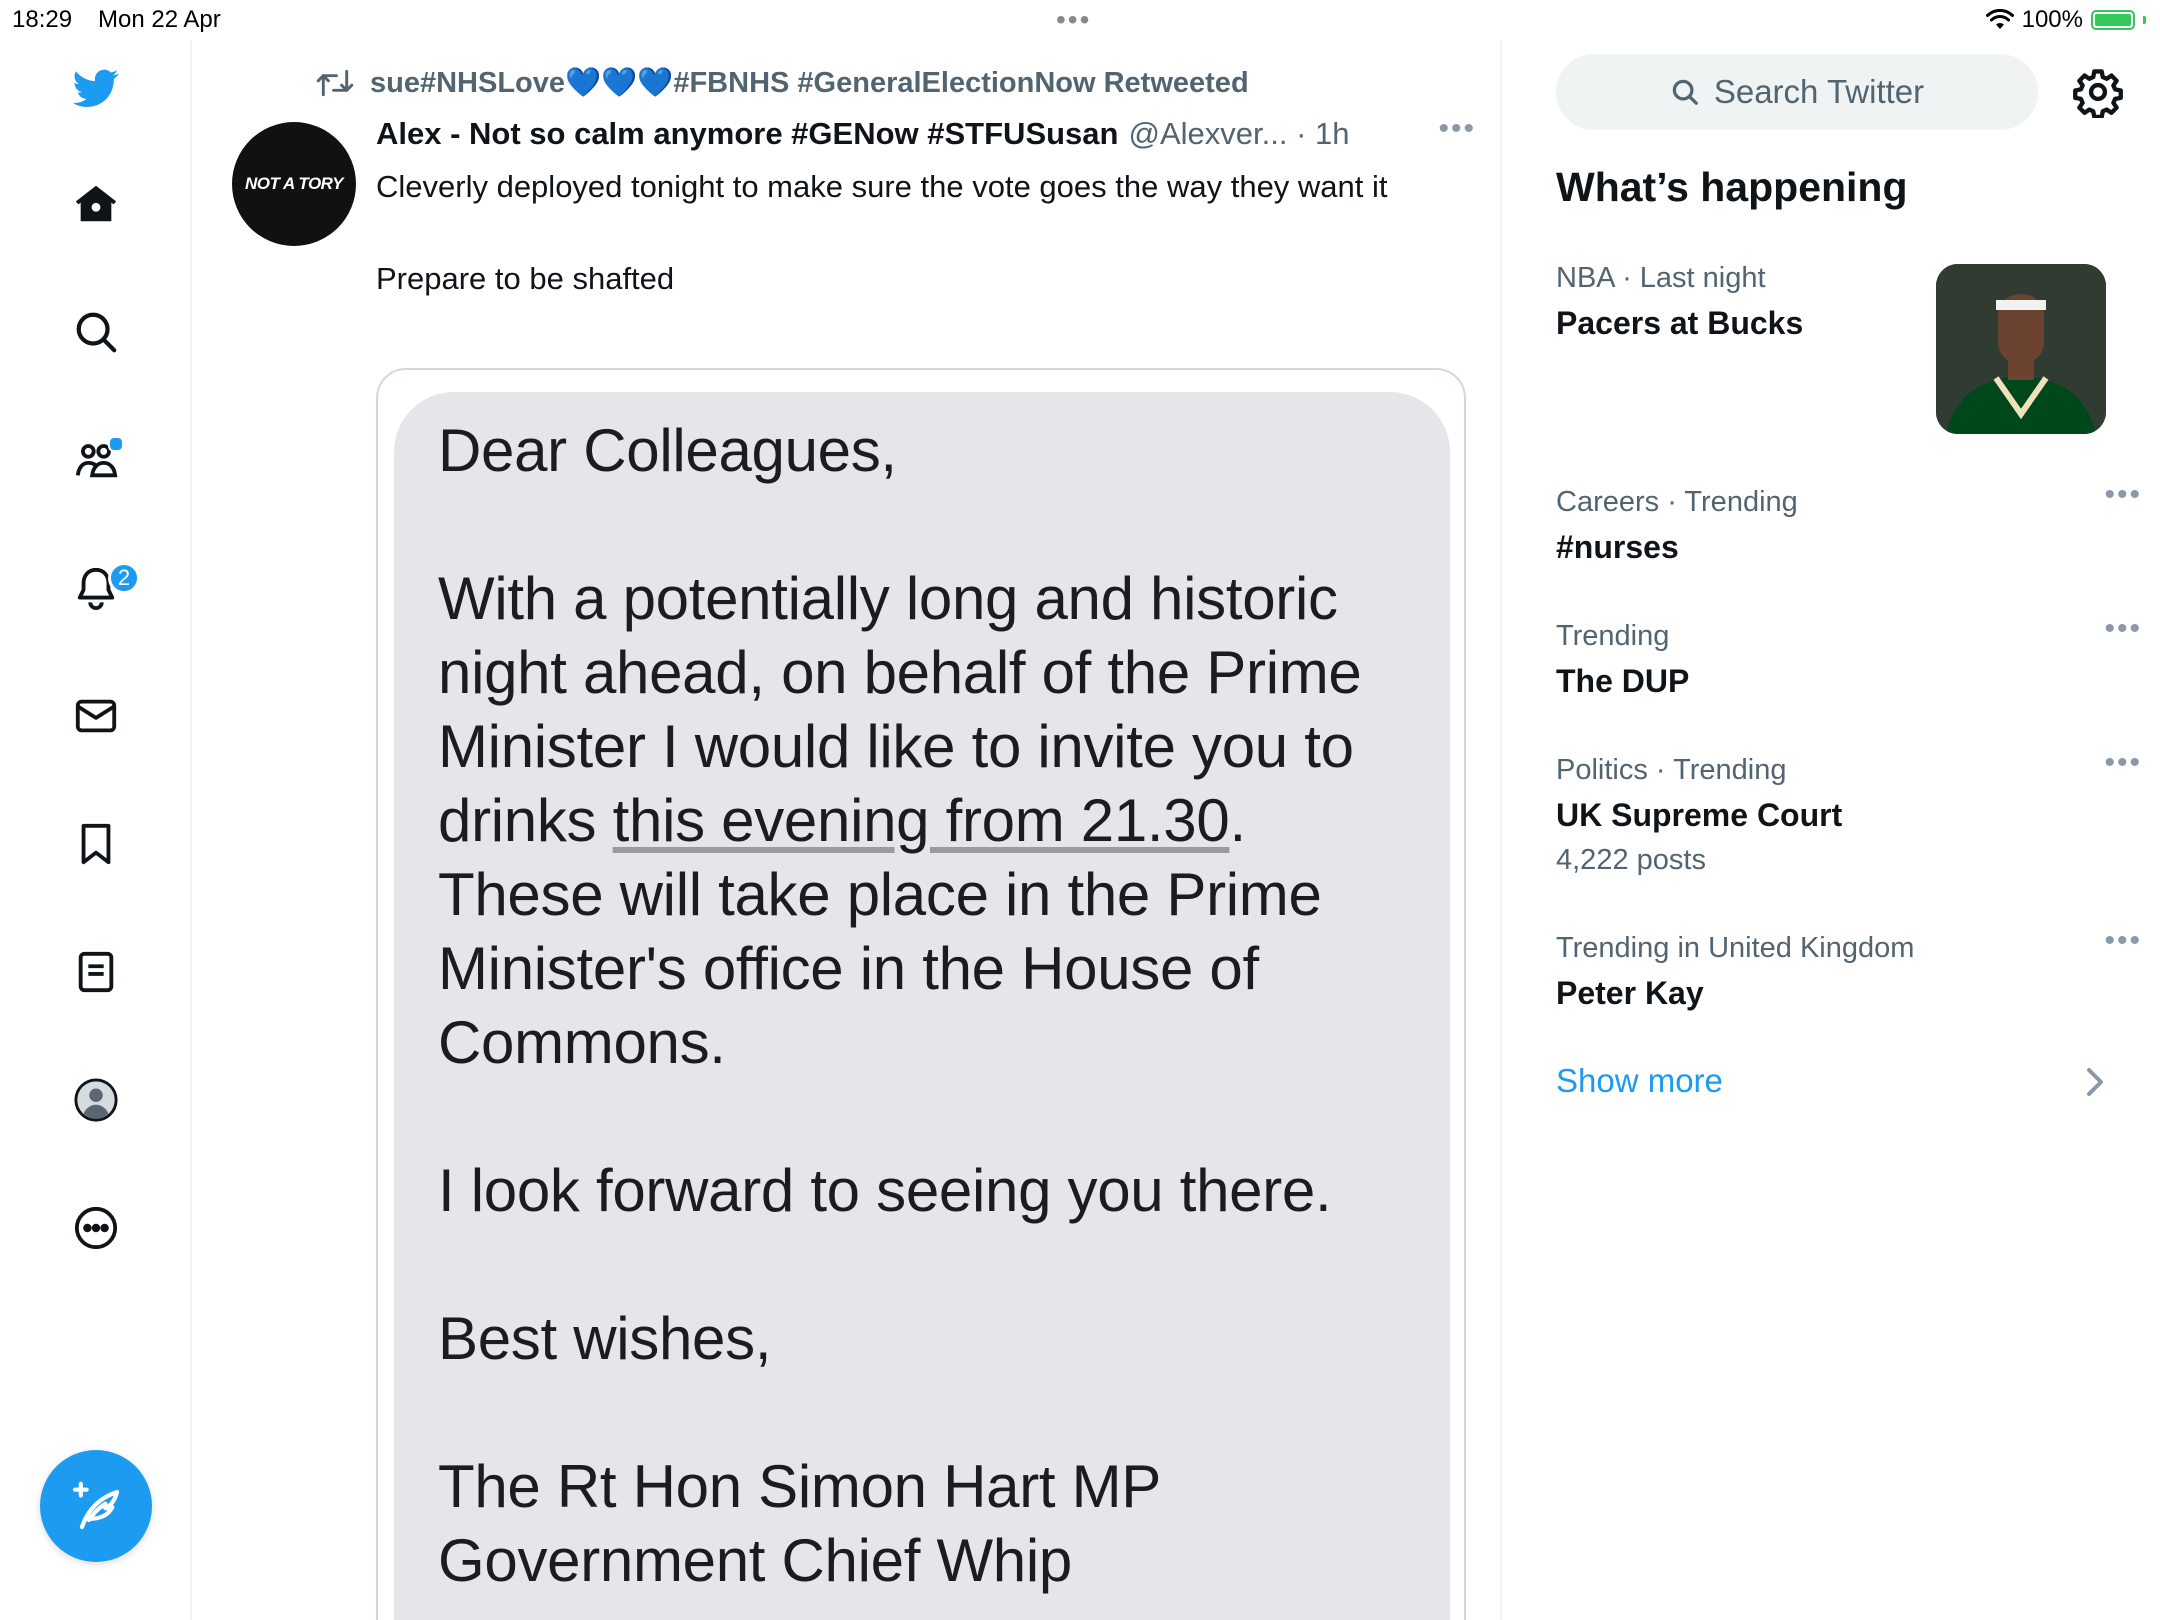 The height and width of the screenshot is (1620, 2160). What do you see at coordinates (159, 19) in the screenshot?
I see `status-date: Mon 22 Apr` at bounding box center [159, 19].